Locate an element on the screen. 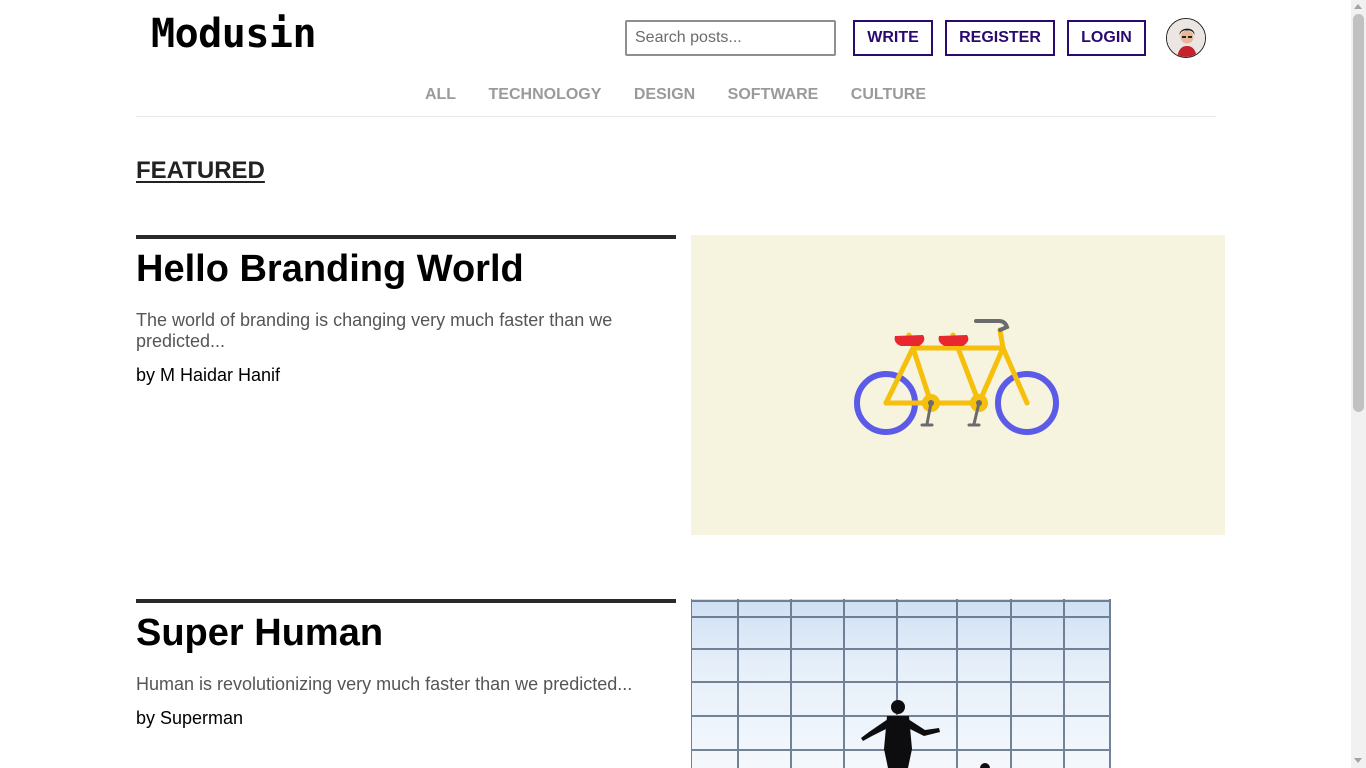  bicycle-icon is located at coordinates (956, 377).